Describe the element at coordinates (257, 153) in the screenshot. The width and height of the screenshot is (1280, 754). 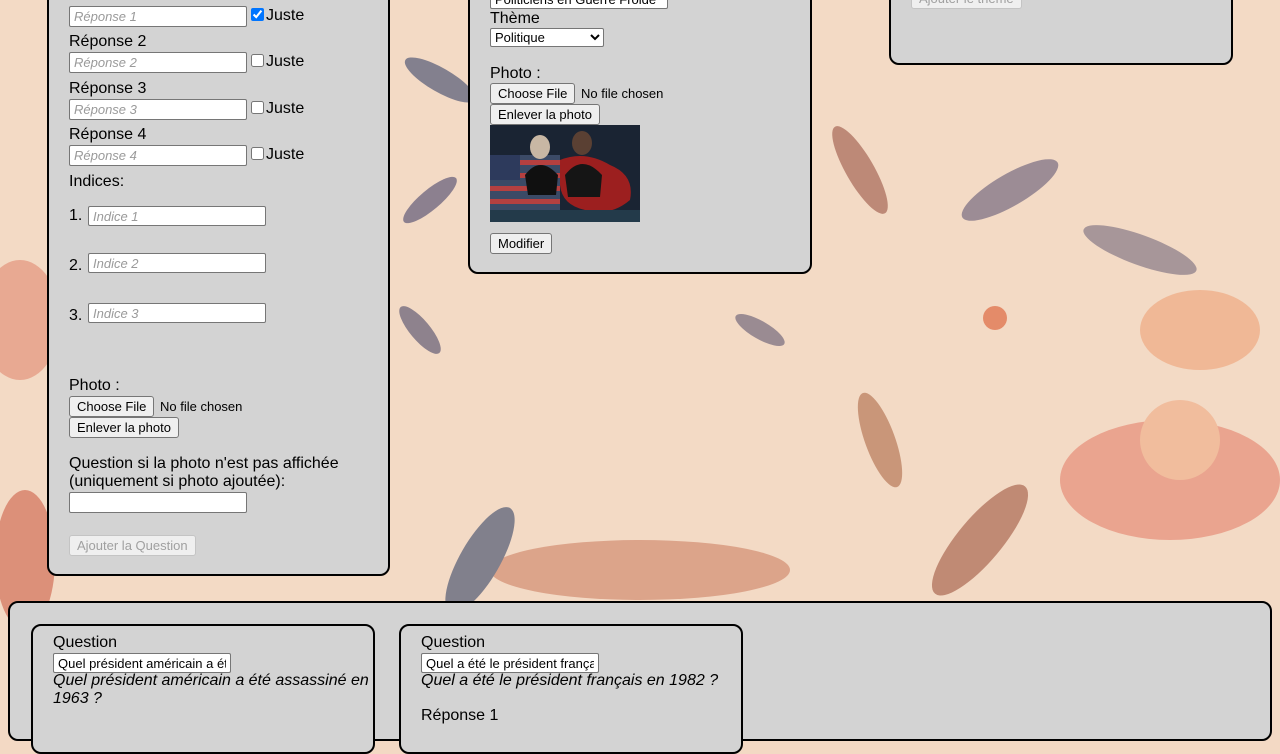
I see `answer-4-correct-checkbox` at that location.